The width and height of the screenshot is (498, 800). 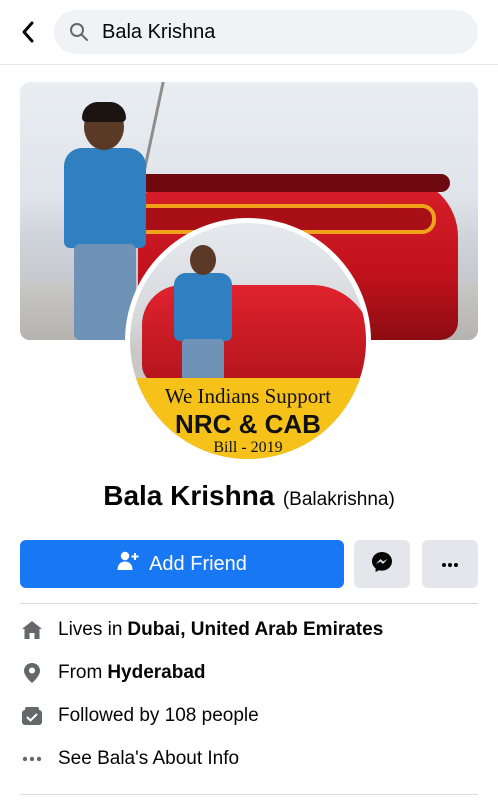 What do you see at coordinates (198, 563) in the screenshot?
I see `add-friend-label: Add Friend` at bounding box center [198, 563].